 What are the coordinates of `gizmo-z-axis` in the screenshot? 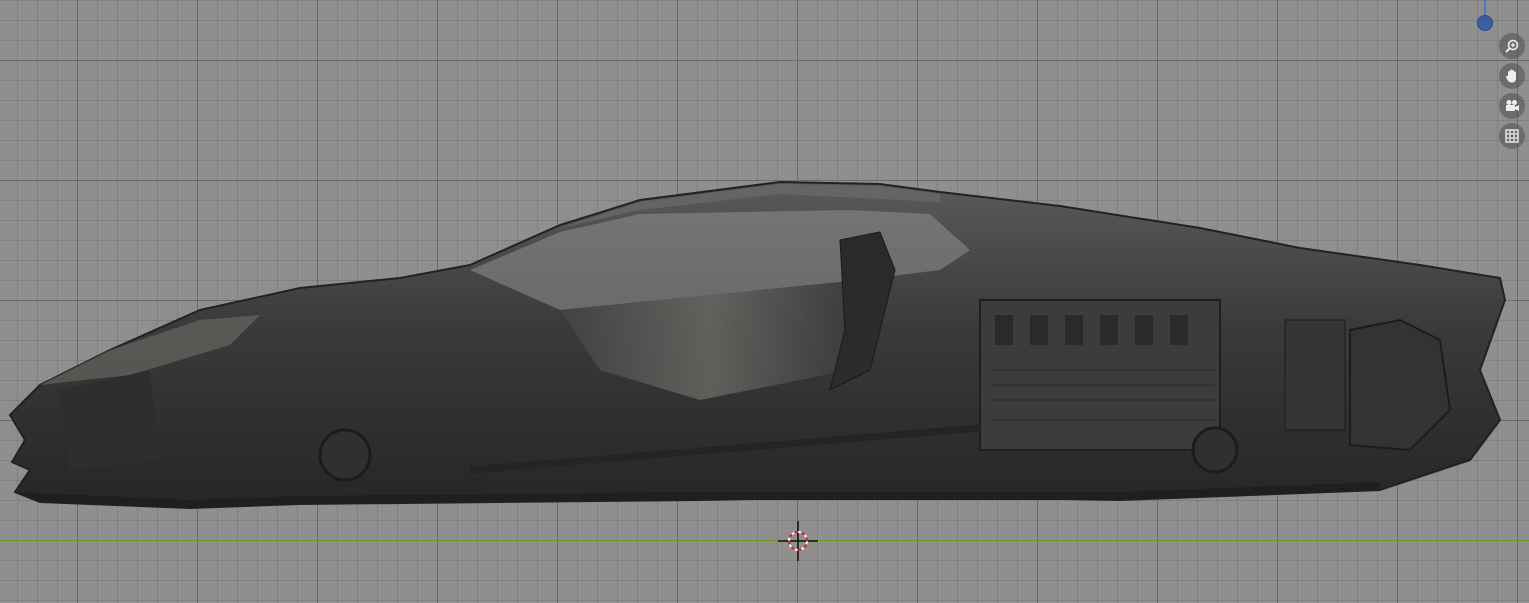 It's located at (1485, 8).